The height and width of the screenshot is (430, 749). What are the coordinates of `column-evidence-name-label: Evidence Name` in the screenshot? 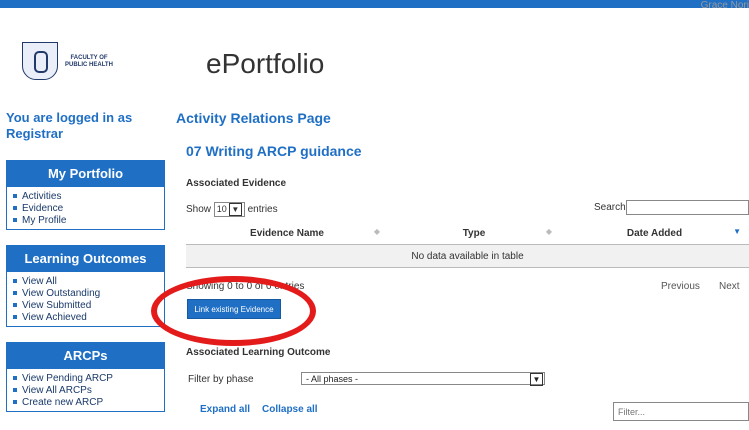 It's located at (287, 233).